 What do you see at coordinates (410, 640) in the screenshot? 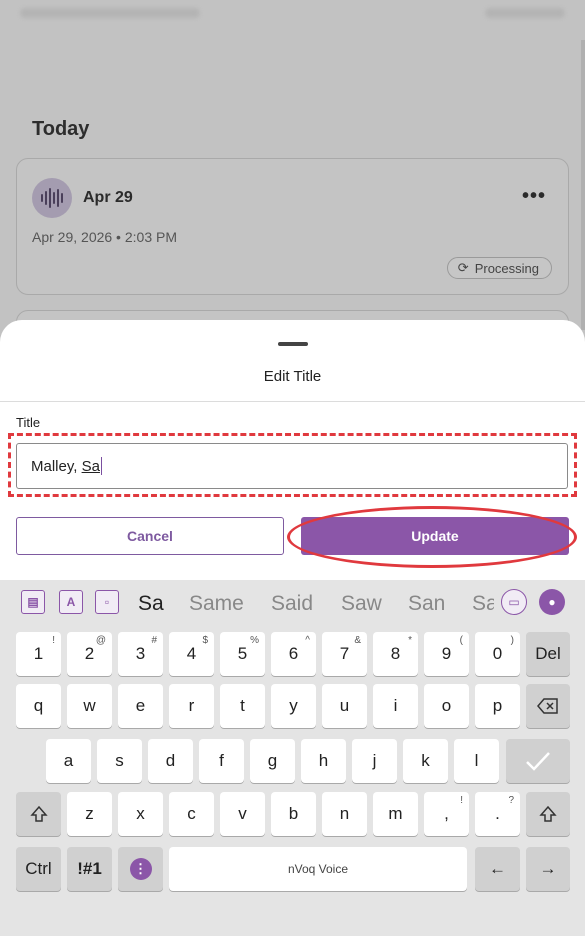
I see `key-alt-label: *` at bounding box center [410, 640].